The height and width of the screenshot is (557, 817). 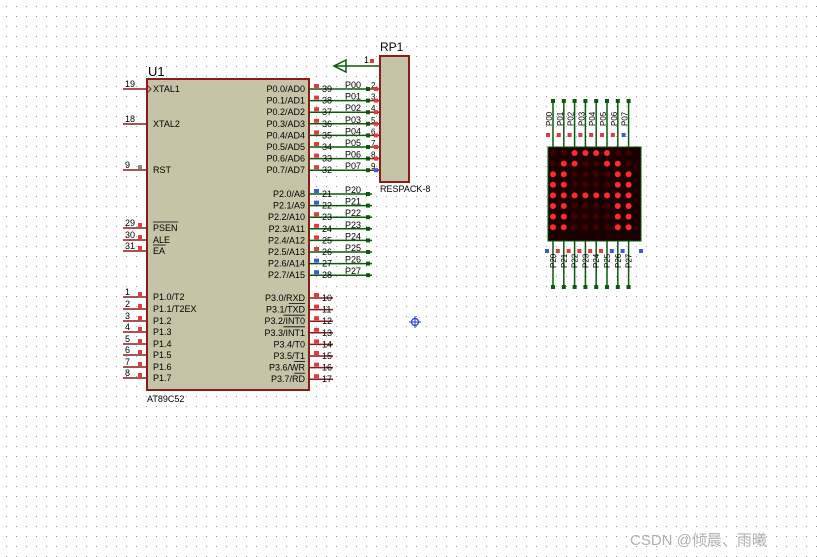 What do you see at coordinates (127, 165) in the screenshot?
I see `pin-number: 9` at bounding box center [127, 165].